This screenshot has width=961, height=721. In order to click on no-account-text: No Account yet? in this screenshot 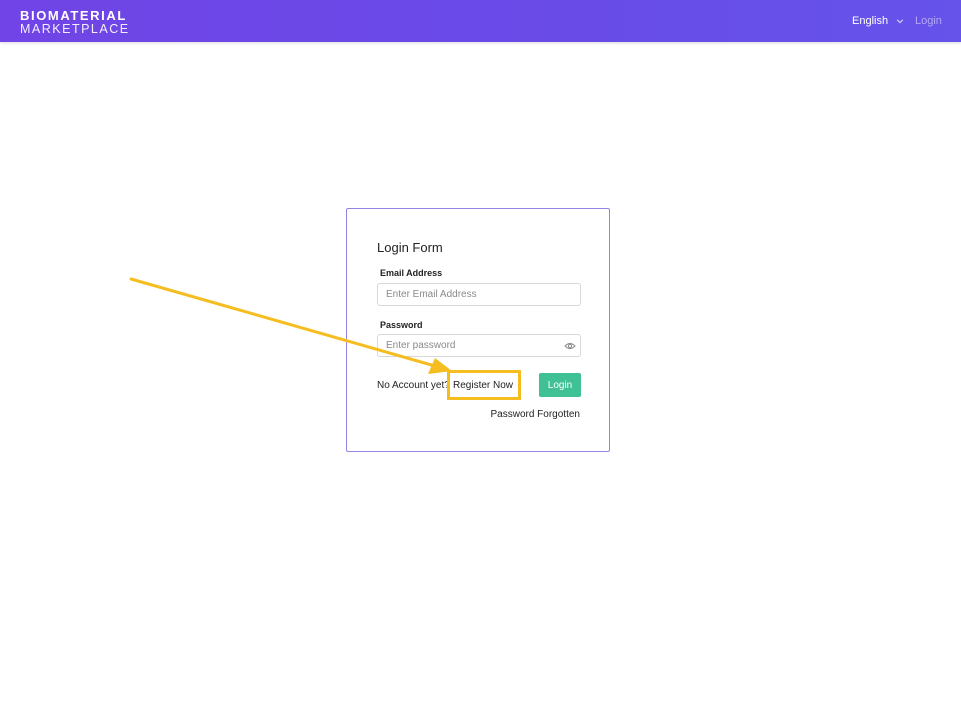, I will do `click(413, 385)`.